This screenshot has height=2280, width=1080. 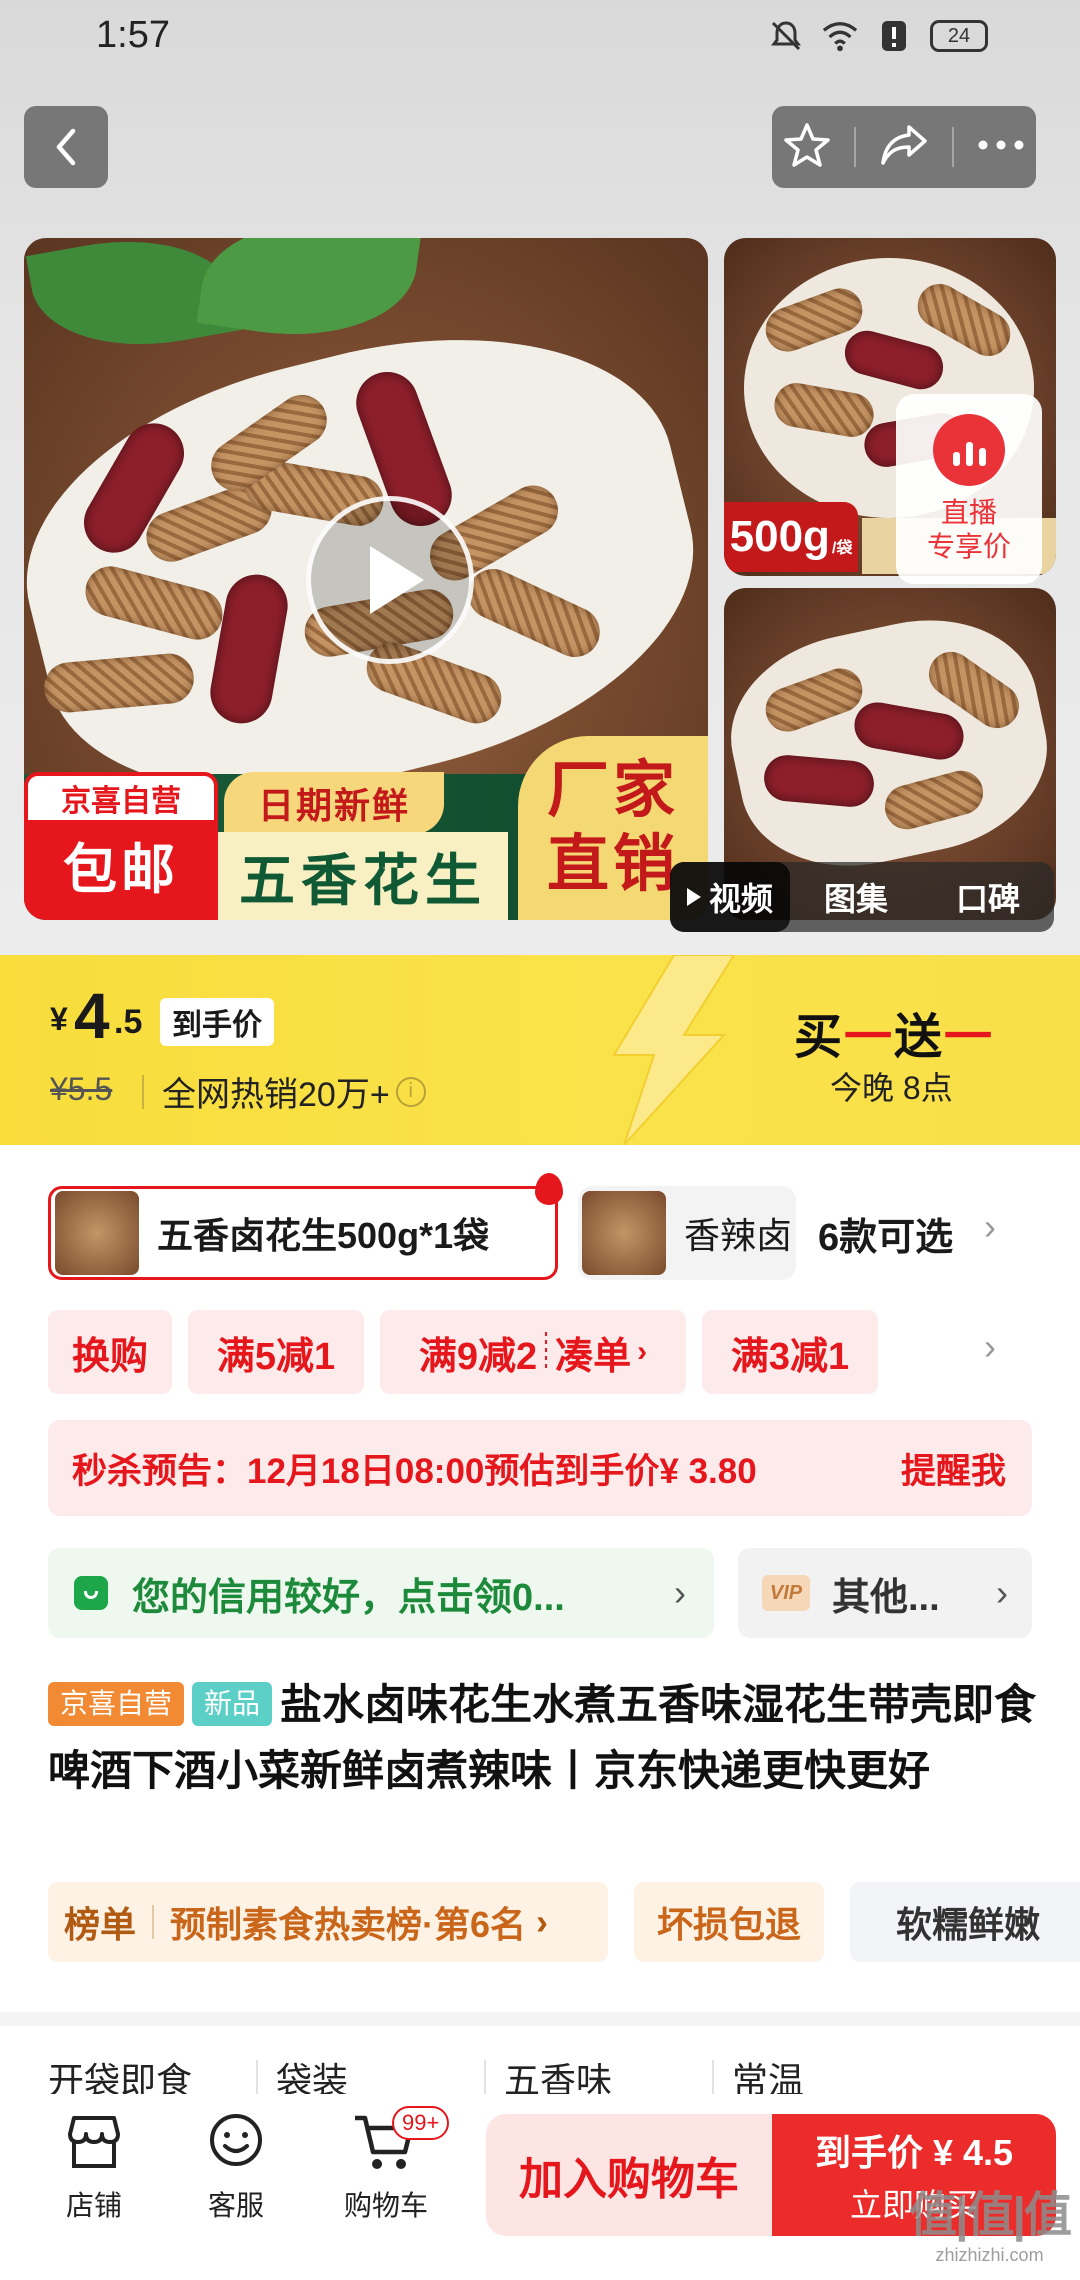 What do you see at coordinates (885, 1233) in the screenshot?
I see `sku-count: 6款可选` at bounding box center [885, 1233].